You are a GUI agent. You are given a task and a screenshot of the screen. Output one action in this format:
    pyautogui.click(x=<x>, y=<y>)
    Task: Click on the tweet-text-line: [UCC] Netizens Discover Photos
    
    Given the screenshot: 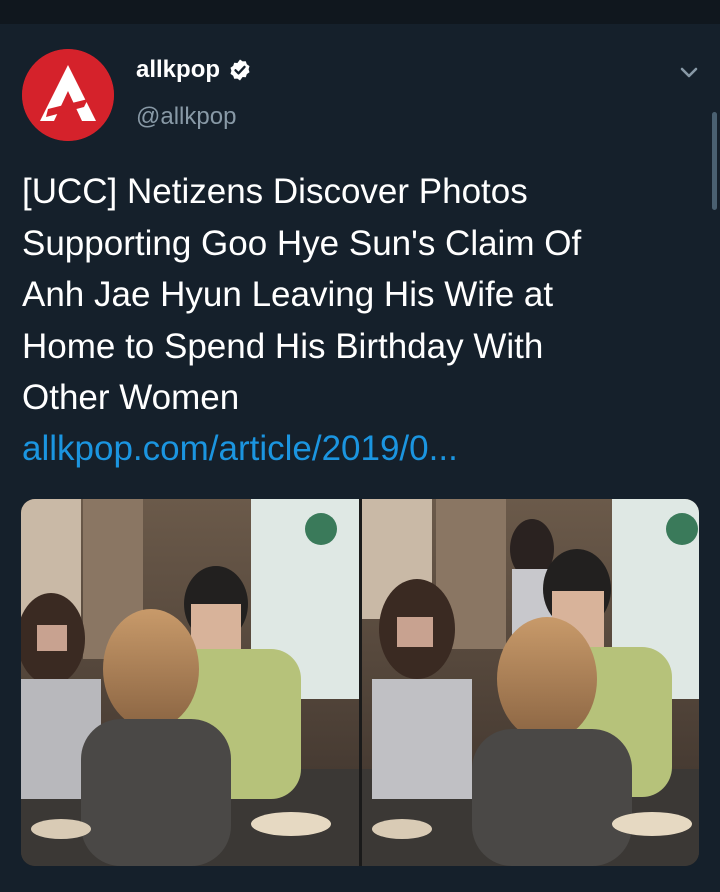 What is the action you would take?
    pyautogui.click(x=275, y=191)
    